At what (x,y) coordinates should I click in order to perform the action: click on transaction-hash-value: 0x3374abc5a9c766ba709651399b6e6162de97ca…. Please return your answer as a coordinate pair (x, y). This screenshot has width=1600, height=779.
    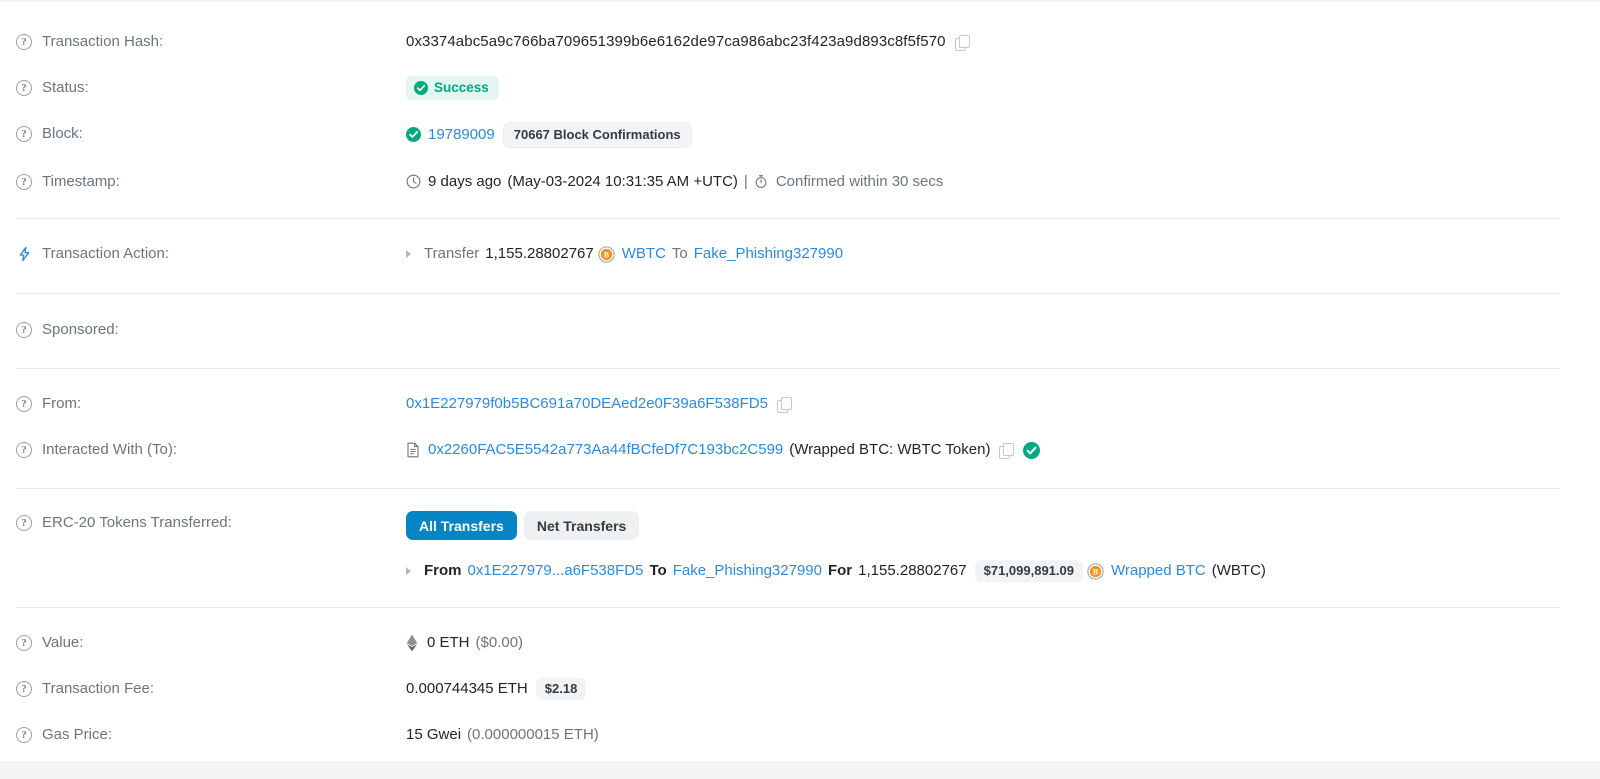
    Looking at the image, I should click on (676, 41).